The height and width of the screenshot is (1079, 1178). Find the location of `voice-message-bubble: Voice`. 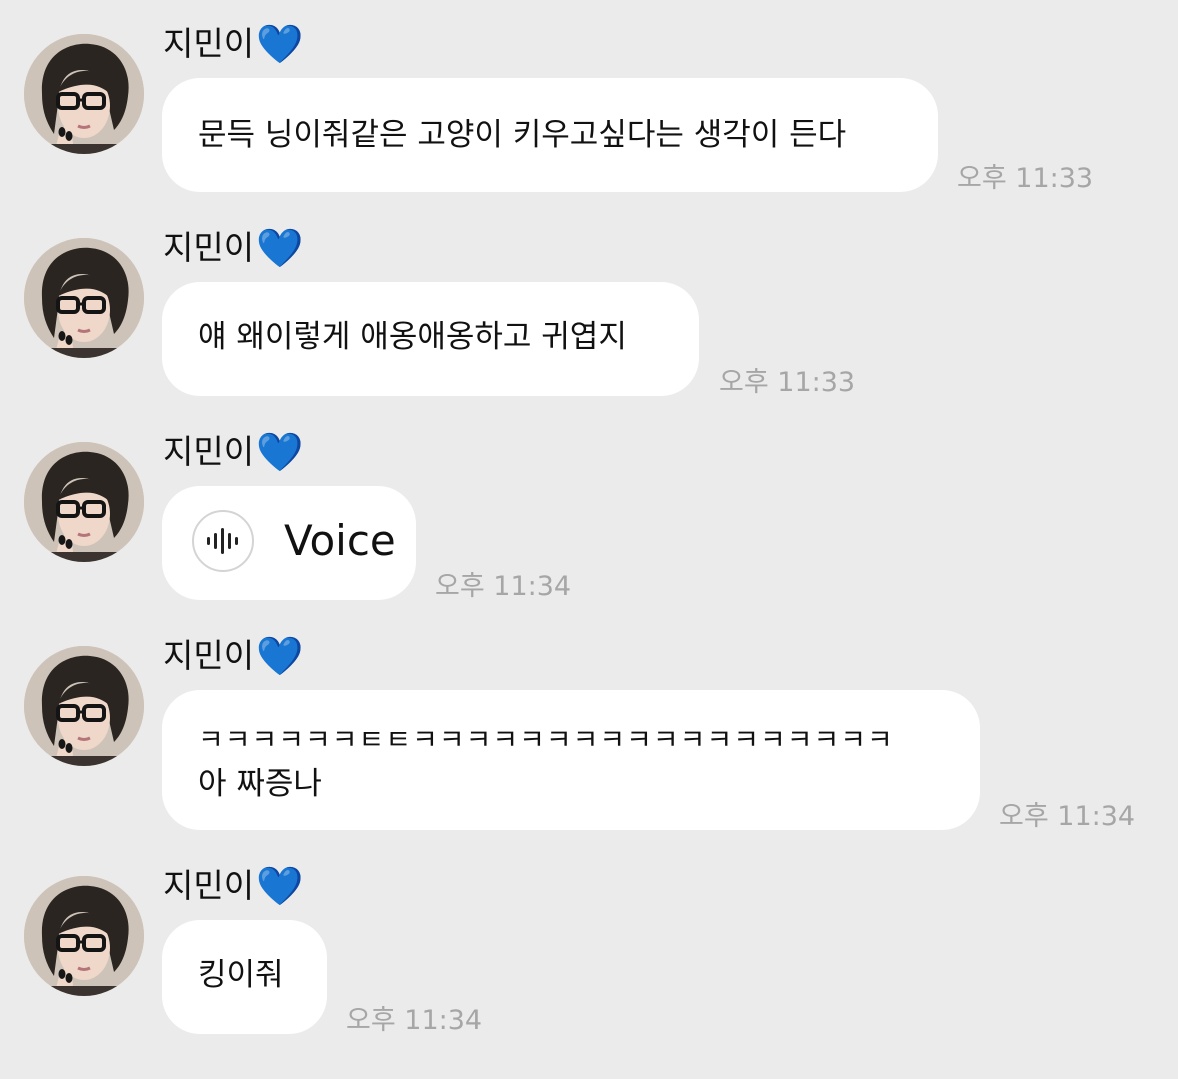

voice-message-bubble: Voice is located at coordinates (289, 543).